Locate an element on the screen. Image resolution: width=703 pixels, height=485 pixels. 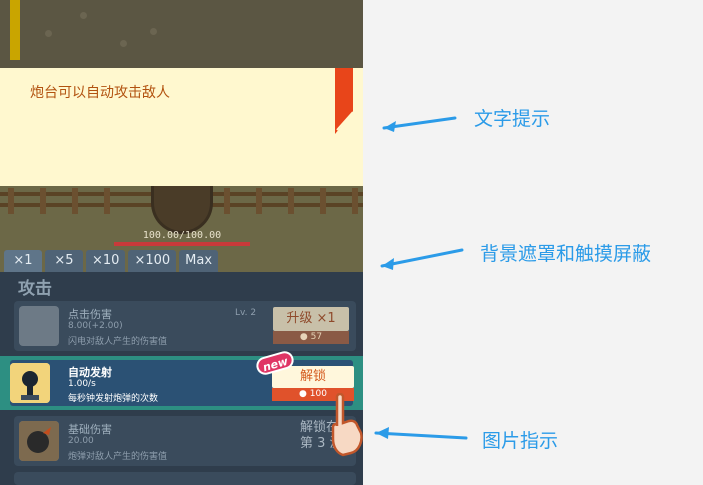
annotation-image-pointer: 图片指示 is located at coordinates (520, 441).